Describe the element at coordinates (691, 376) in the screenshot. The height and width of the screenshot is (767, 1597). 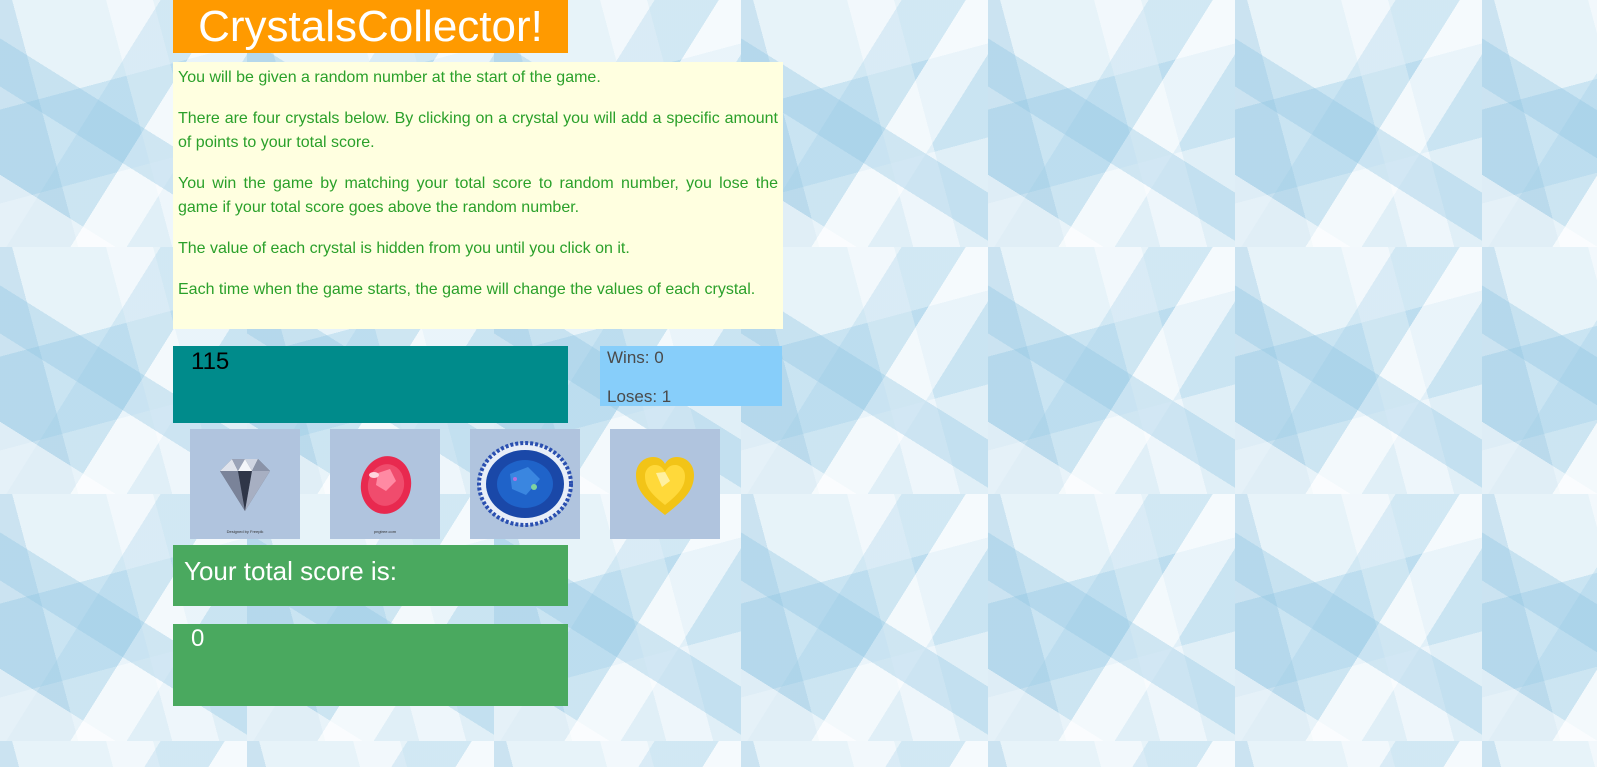
I see `scoreboard: Wins: 0 Loses: 1` at that location.